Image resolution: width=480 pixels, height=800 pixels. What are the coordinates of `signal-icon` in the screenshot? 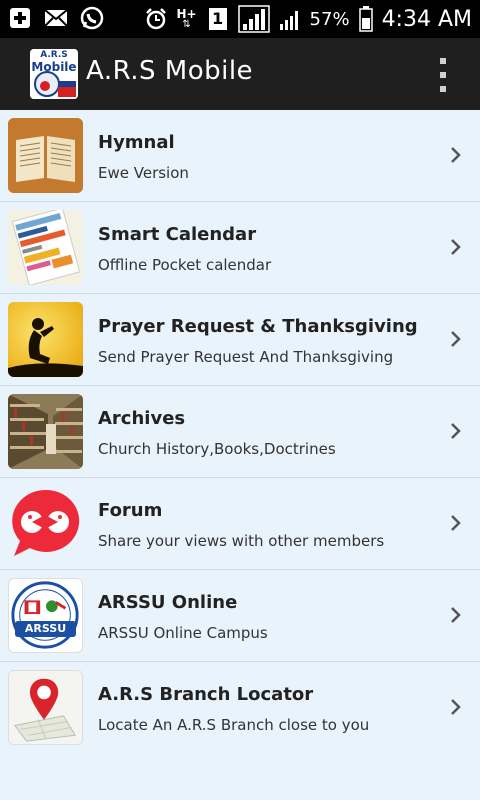 It's located at (253, 19).